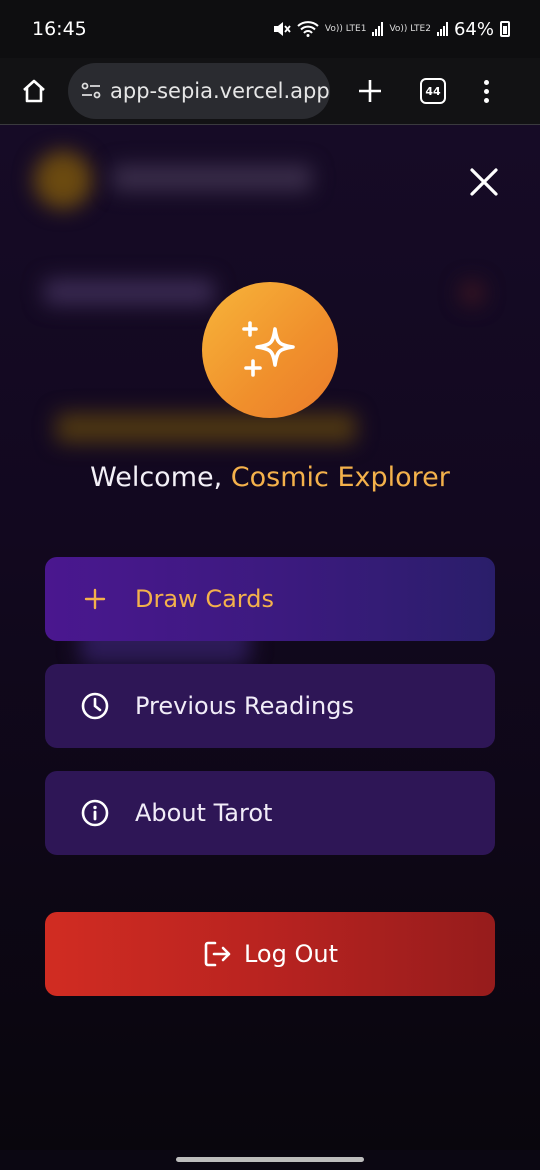  I want to click on blurred-logo, so click(63, 180).